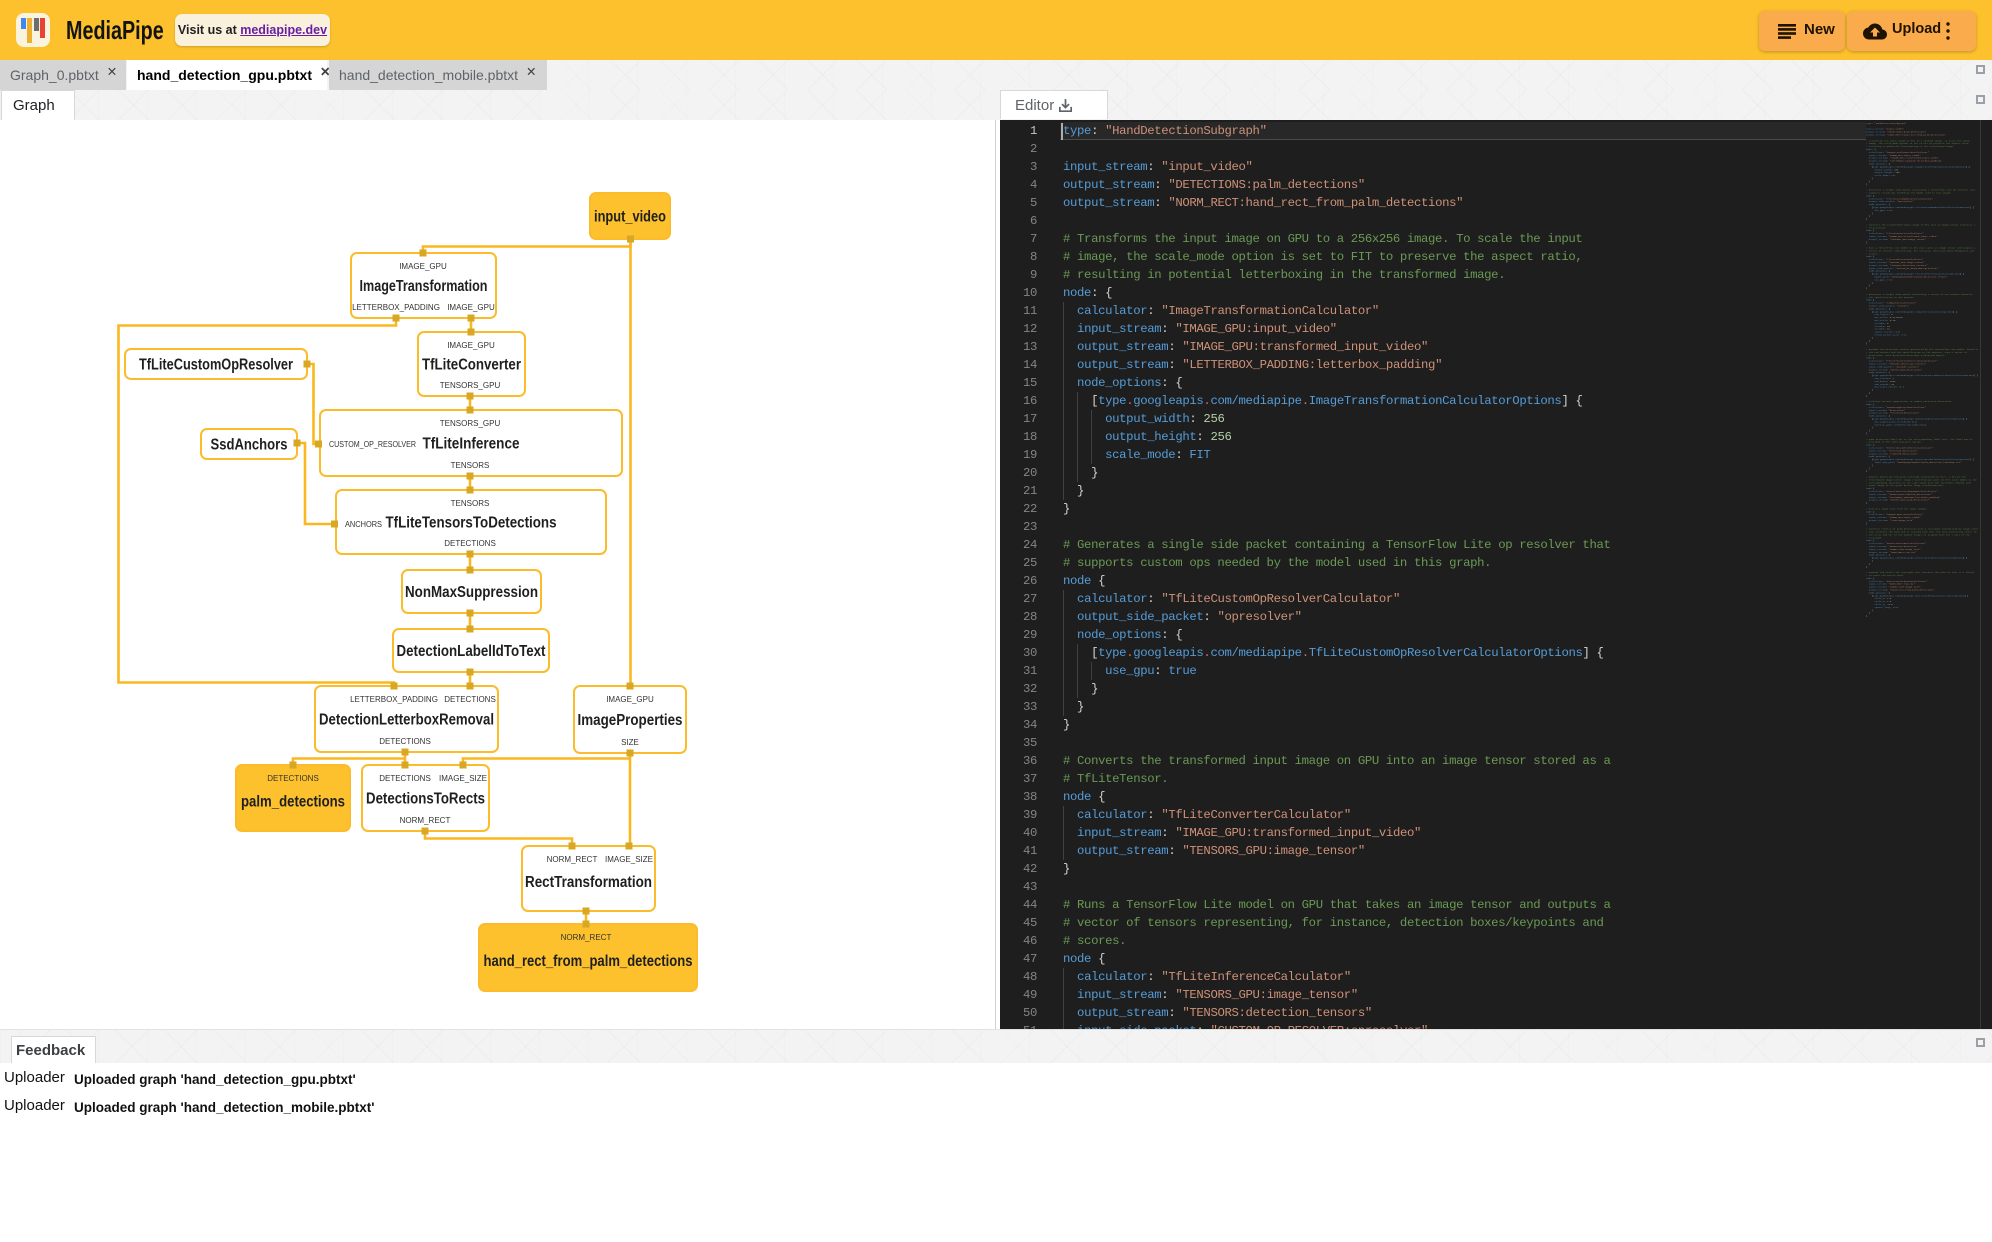 The height and width of the screenshot is (1242, 1992). Describe the element at coordinates (630, 720) in the screenshot. I see `svg-text: ImageProperties` at that location.